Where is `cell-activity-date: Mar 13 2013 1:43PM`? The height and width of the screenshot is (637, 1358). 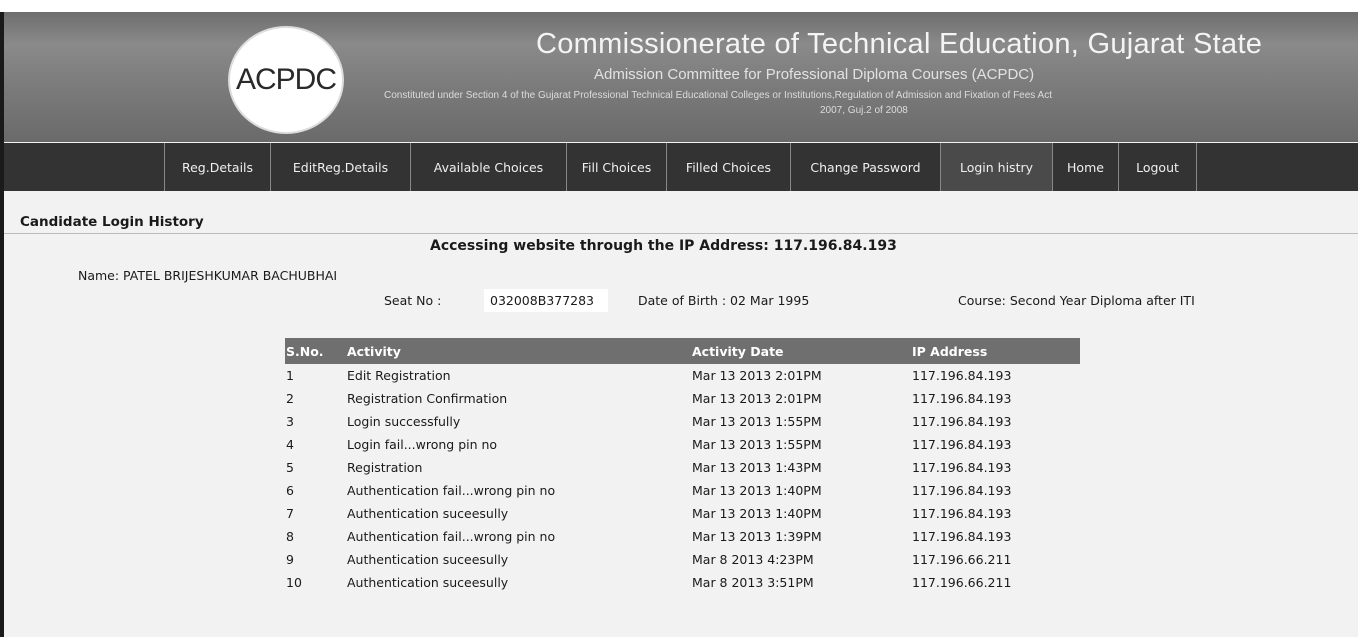
cell-activity-date: Mar 13 2013 1:43PM is located at coordinates (757, 467).